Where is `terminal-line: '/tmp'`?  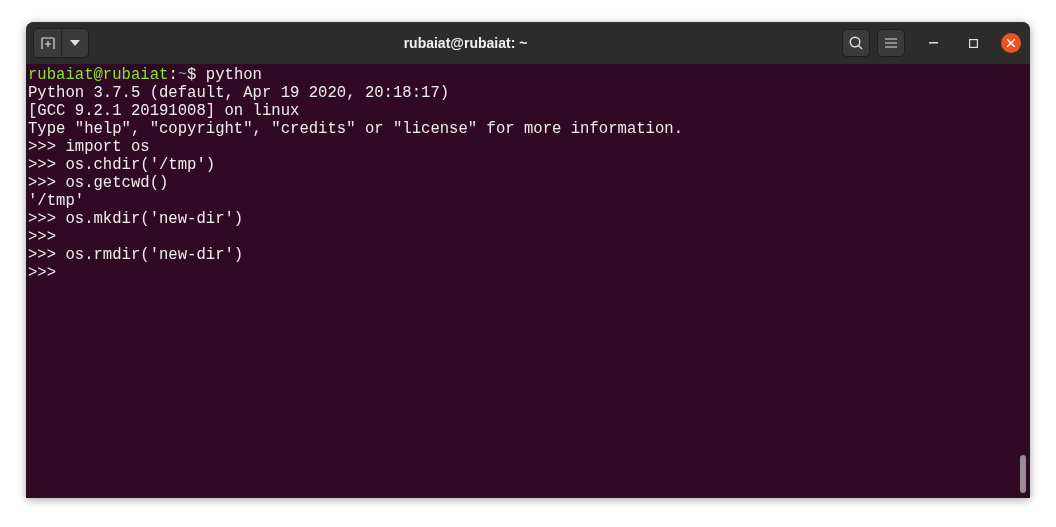 terminal-line: '/tmp' is located at coordinates (57, 201).